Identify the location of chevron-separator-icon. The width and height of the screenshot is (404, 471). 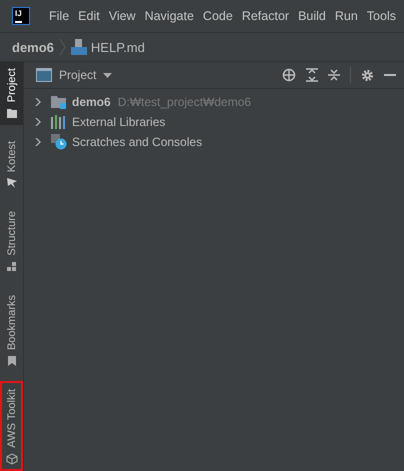
(62, 47).